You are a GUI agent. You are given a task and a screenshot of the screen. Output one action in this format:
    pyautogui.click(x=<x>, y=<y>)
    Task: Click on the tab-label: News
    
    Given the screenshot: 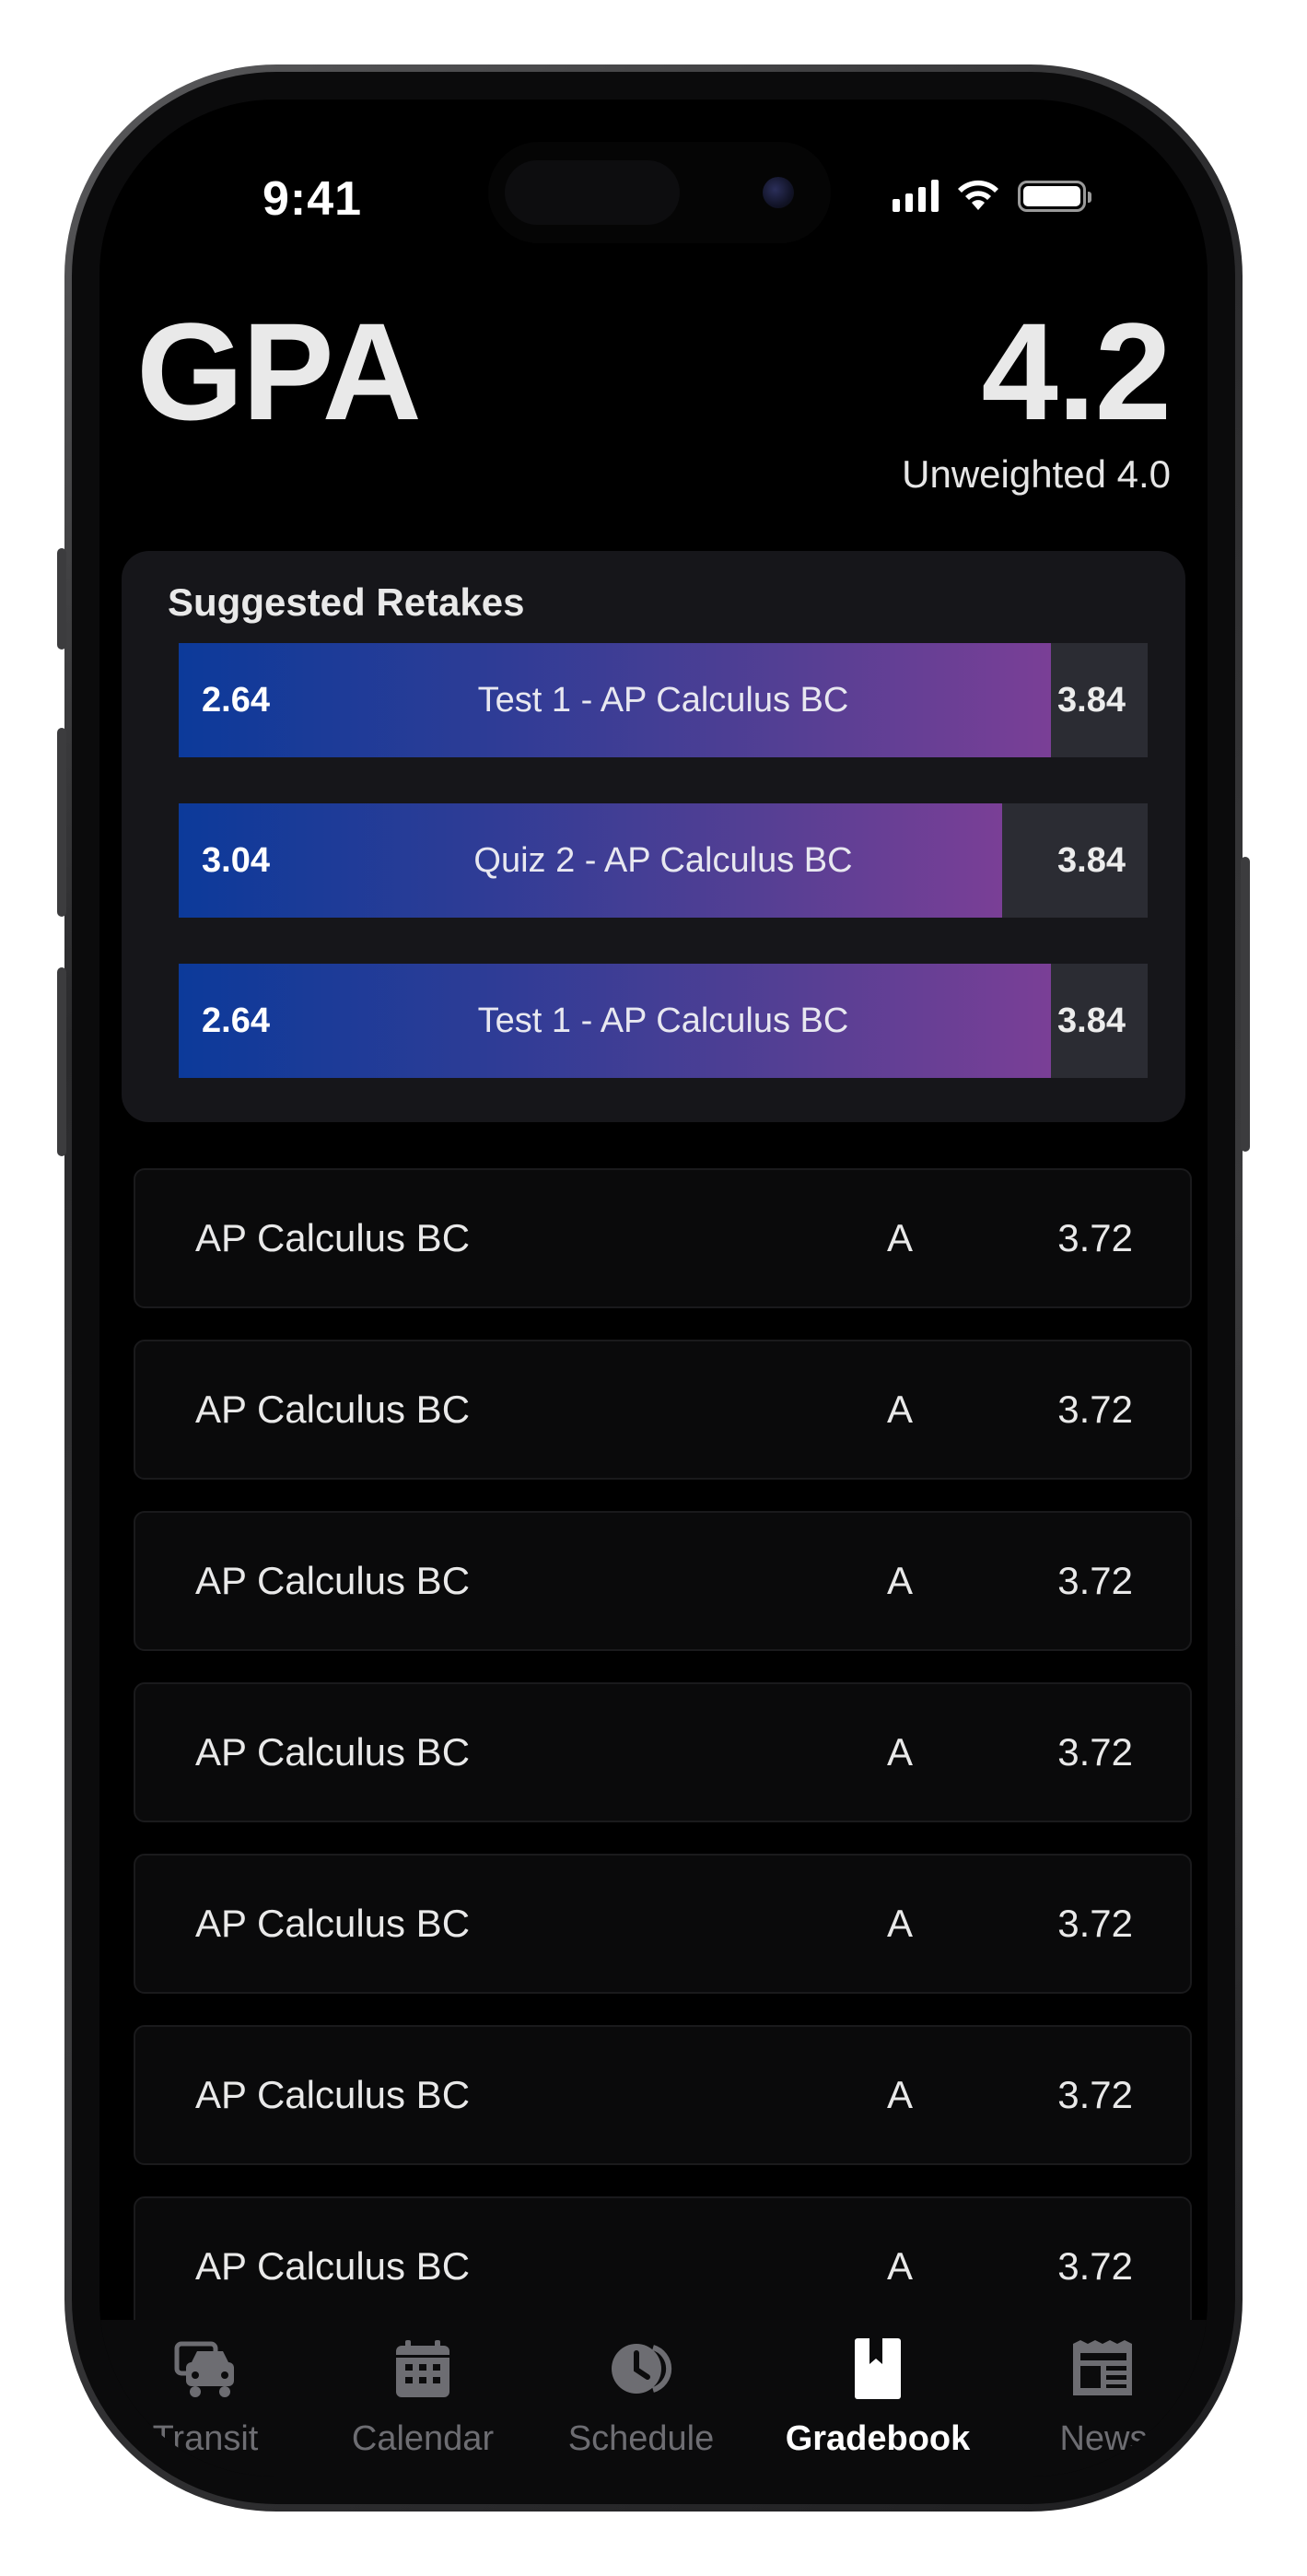 What is the action you would take?
    pyautogui.click(x=1103, y=2438)
    